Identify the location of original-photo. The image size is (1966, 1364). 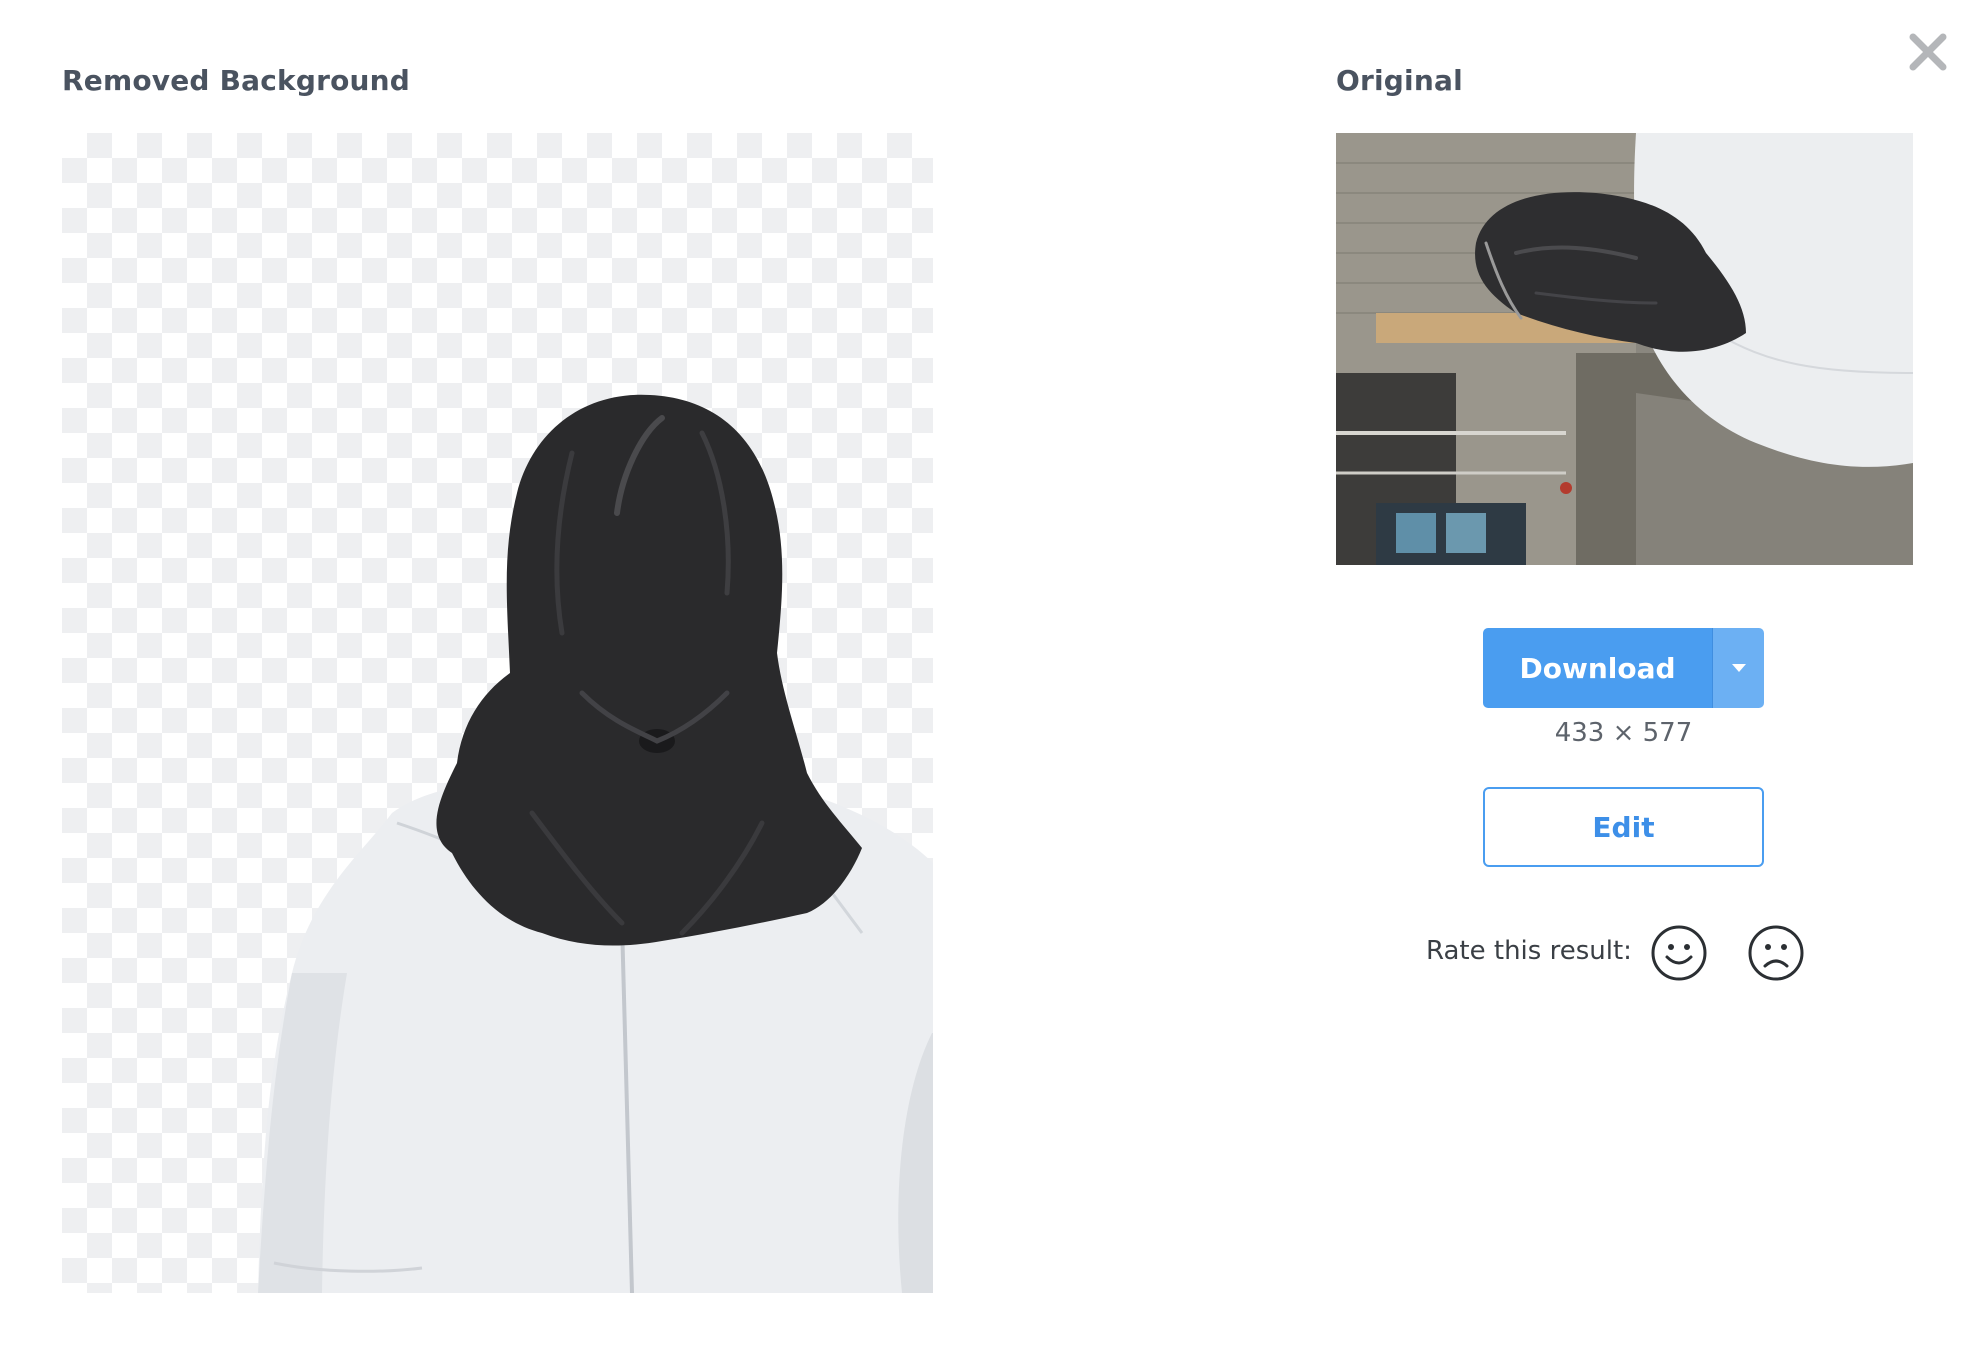
(1624, 349).